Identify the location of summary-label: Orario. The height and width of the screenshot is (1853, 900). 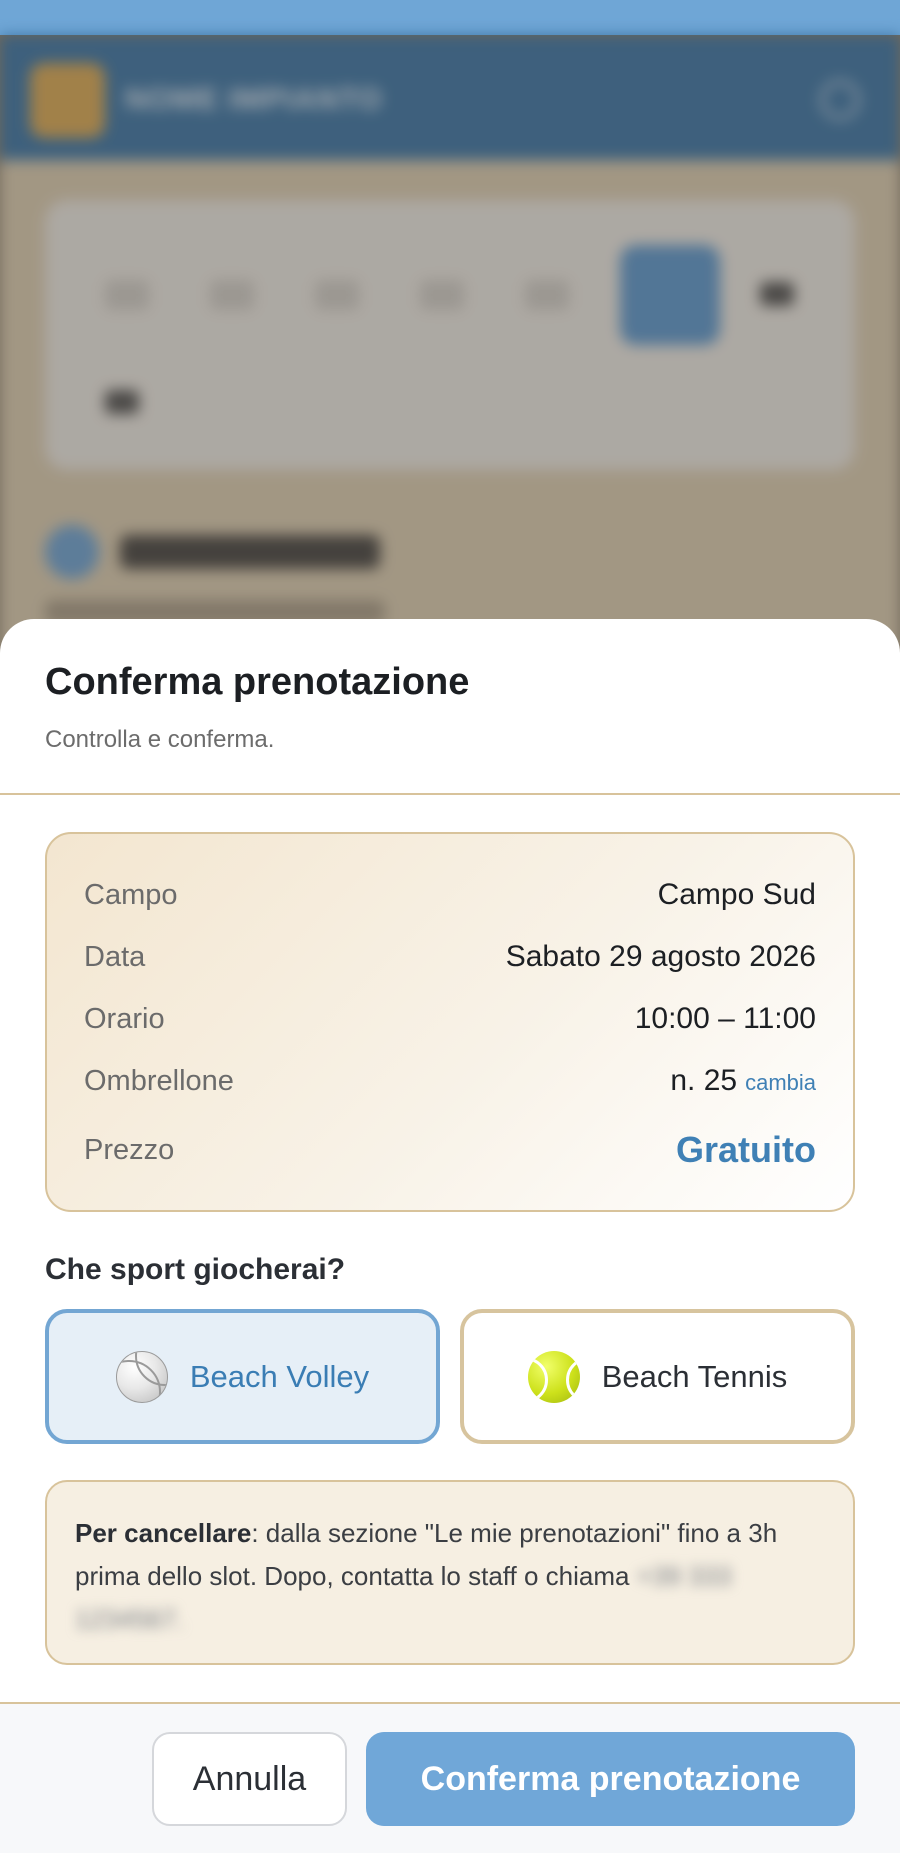
(124, 1018).